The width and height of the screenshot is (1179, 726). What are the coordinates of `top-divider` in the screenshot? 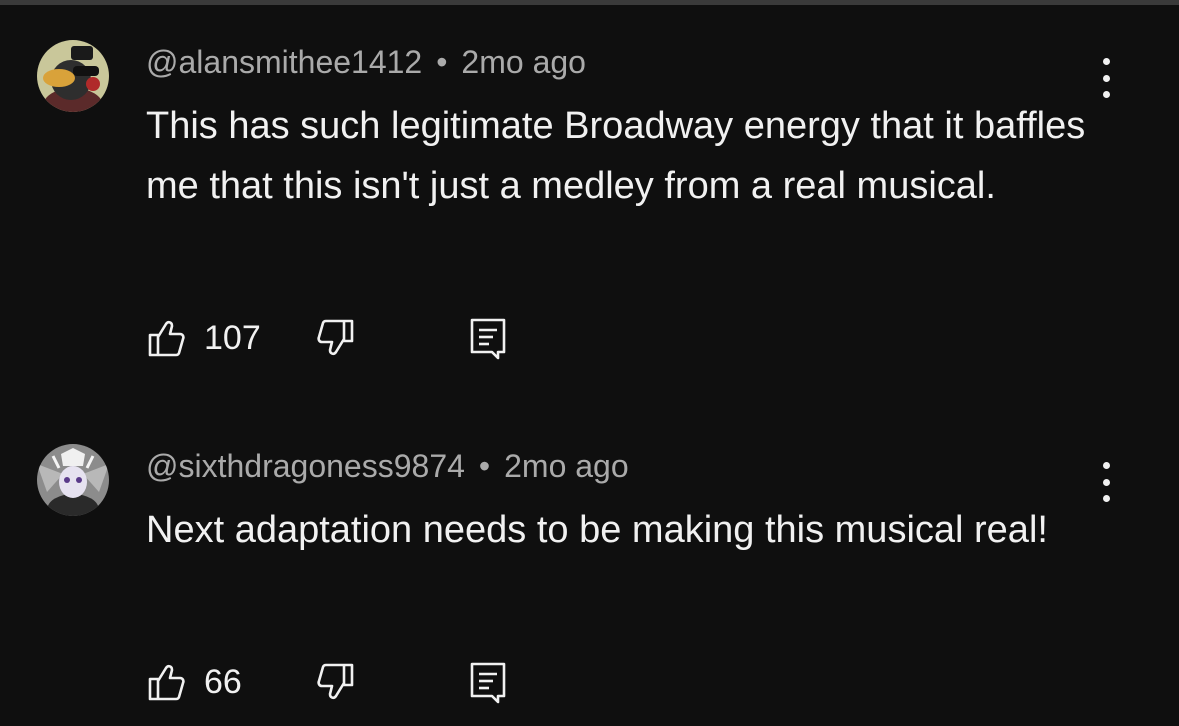 It's located at (589, 2).